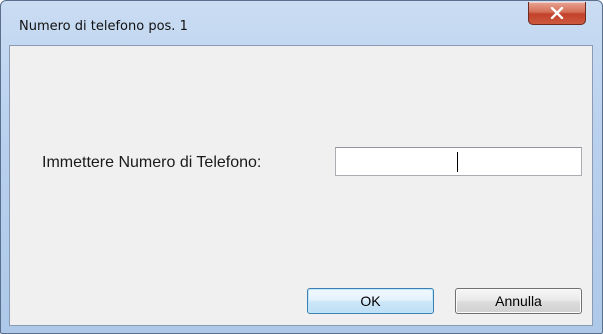  I want to click on close-icon, so click(557, 13).